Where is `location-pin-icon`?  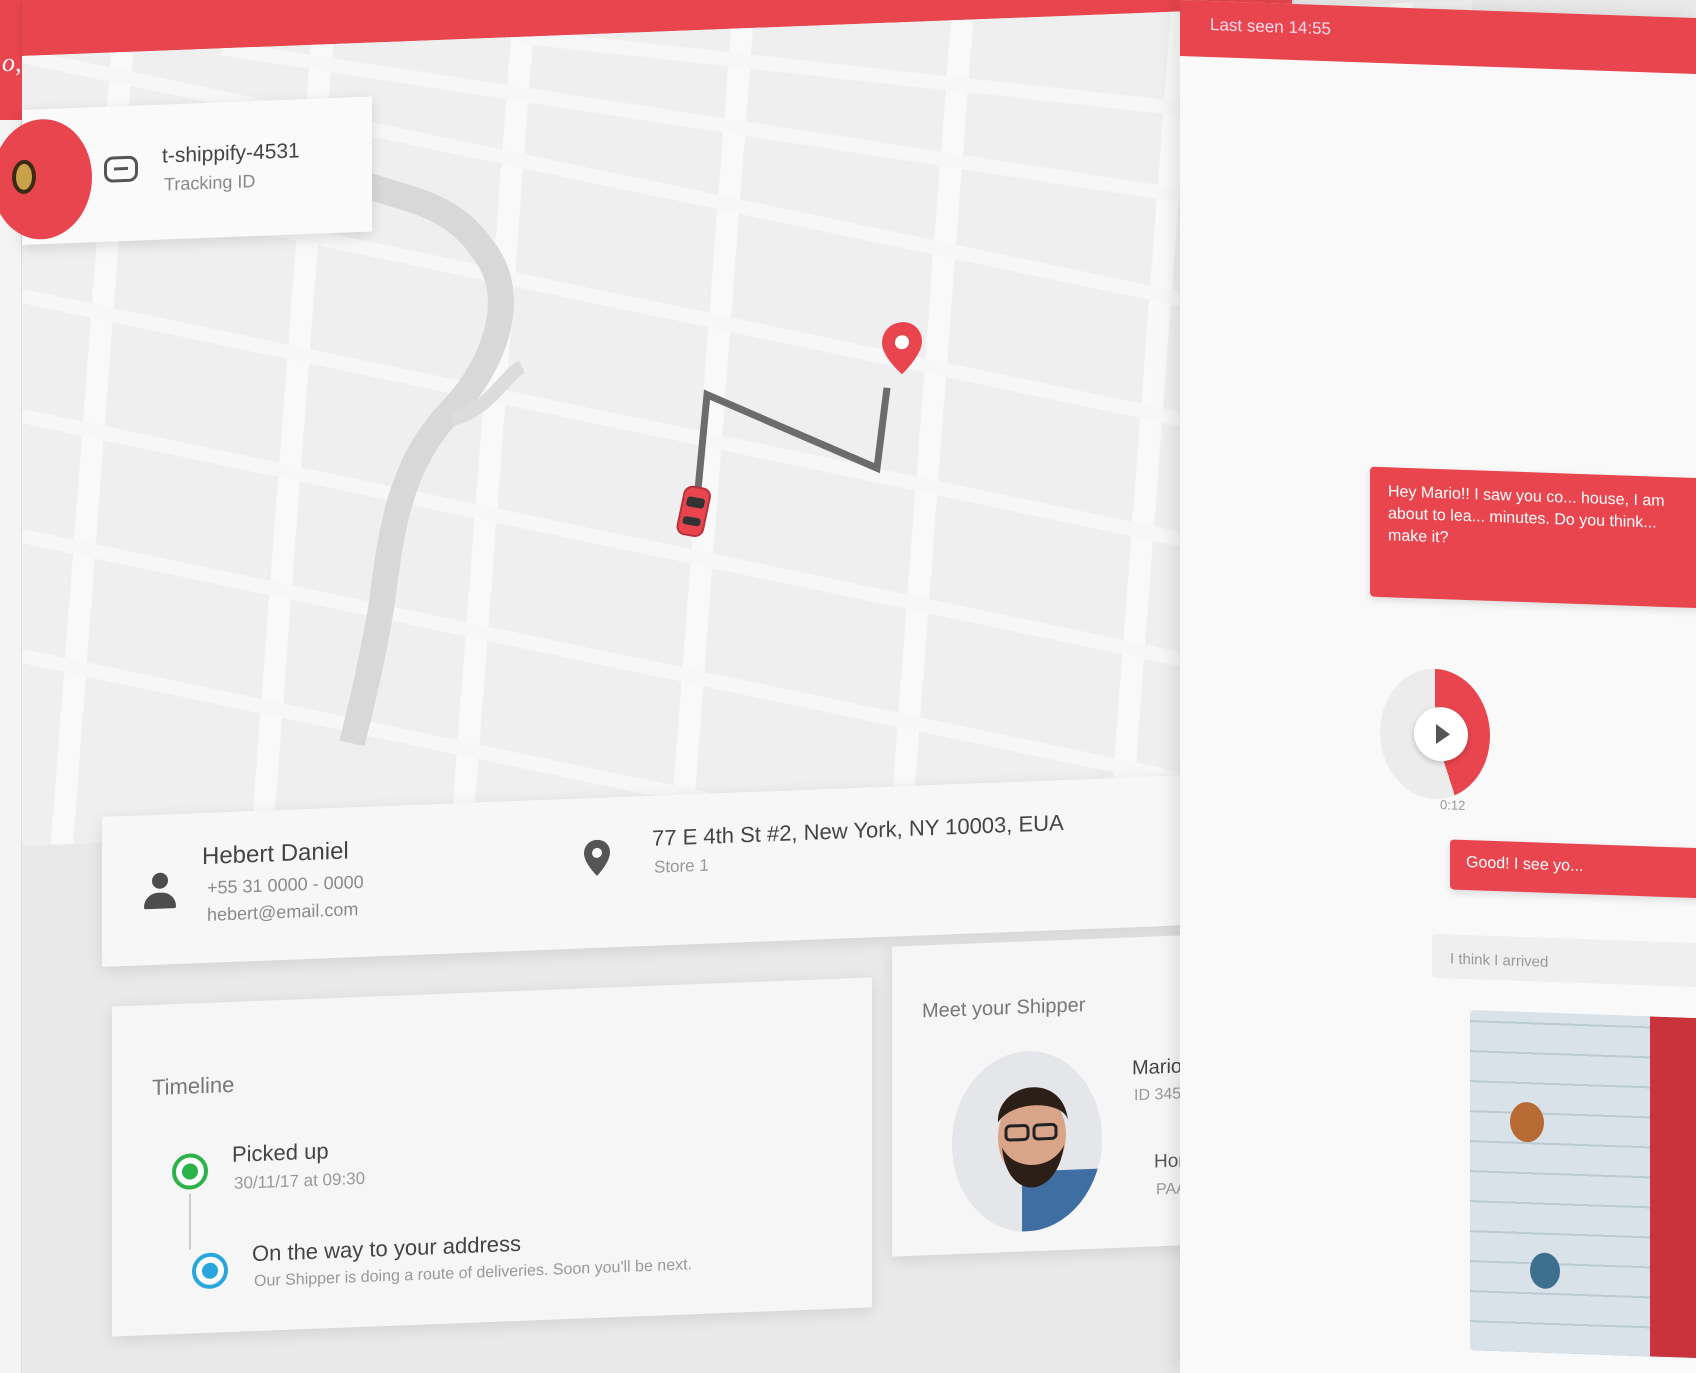
location-pin-icon is located at coordinates (597, 857).